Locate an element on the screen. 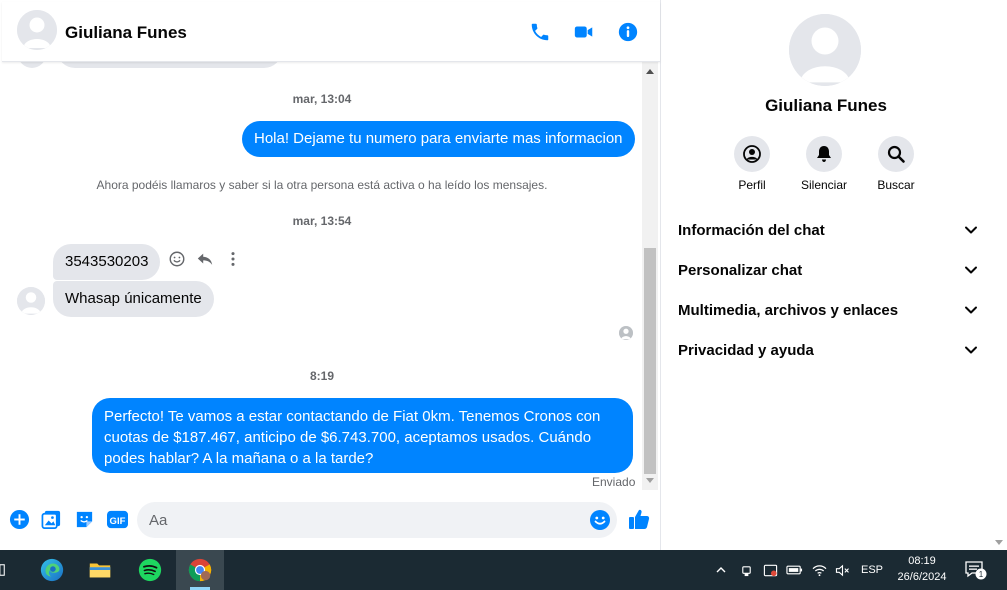 This screenshot has height=590, width=1007. section-label: Privacidad y ayuda is located at coordinates (746, 350).